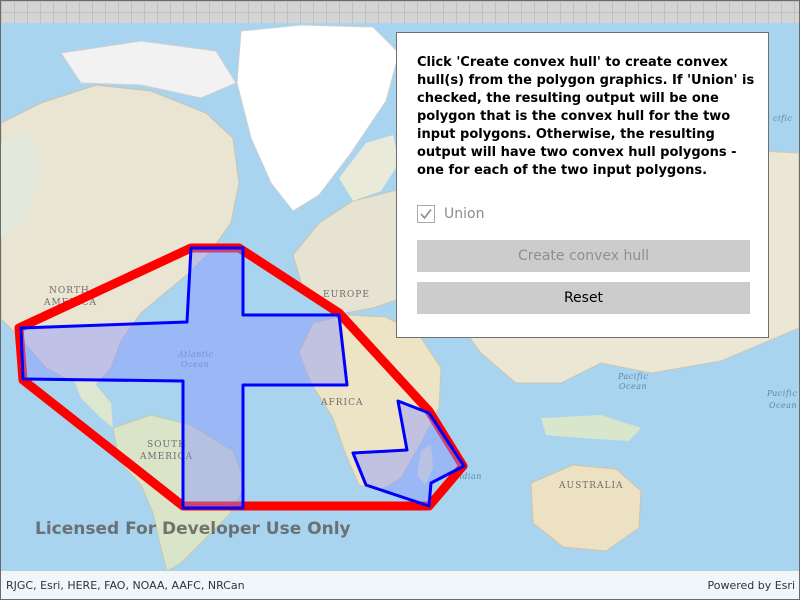  Describe the element at coordinates (633, 386) in the screenshot. I see `label-pacific-center-ocean: Ocean` at that location.